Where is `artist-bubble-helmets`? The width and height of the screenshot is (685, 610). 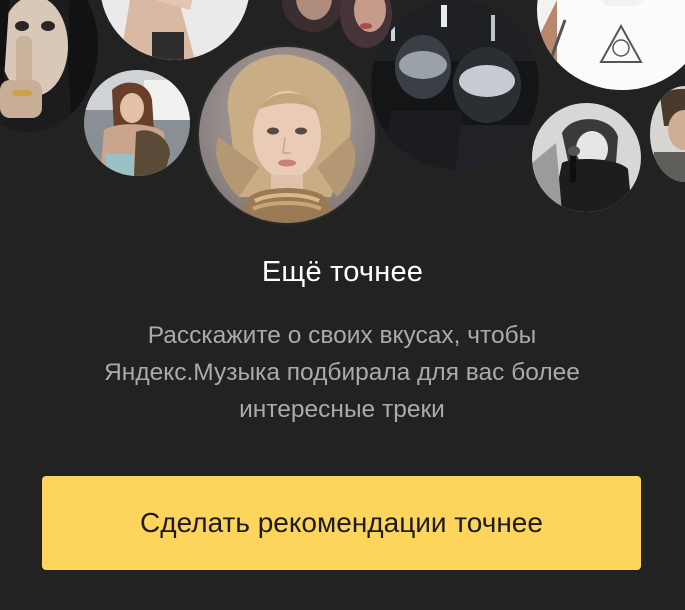 artist-bubble-helmets is located at coordinates (455, 85).